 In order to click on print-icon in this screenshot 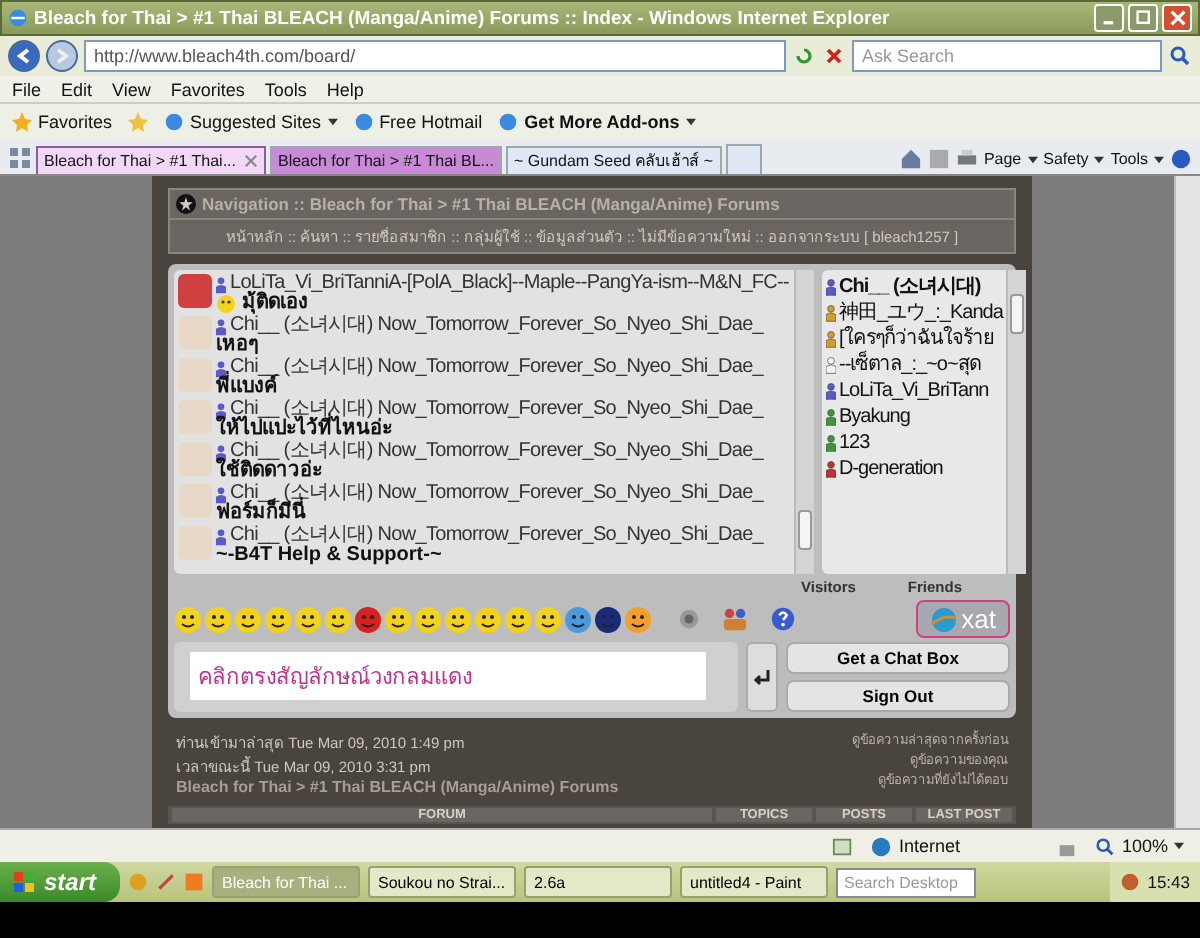, I will do `click(966, 159)`.